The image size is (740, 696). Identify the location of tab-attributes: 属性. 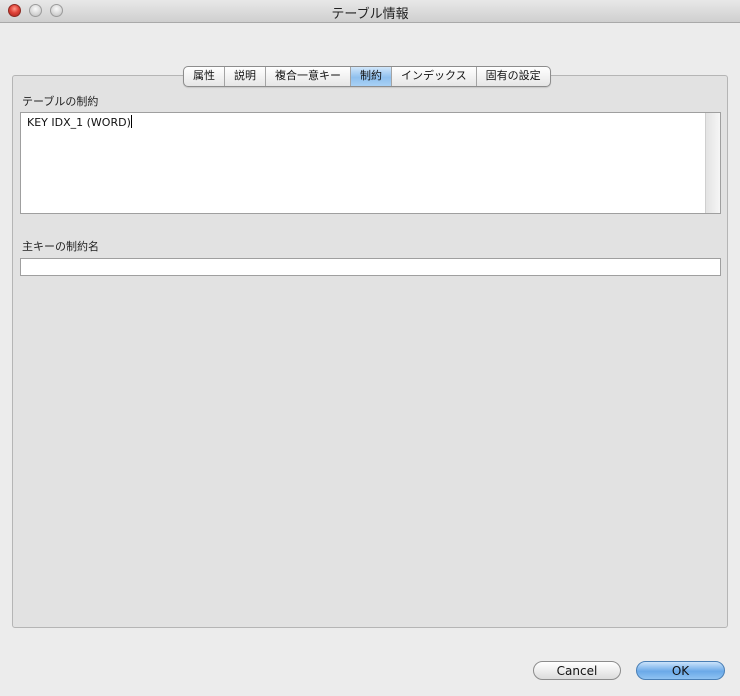
(204, 76).